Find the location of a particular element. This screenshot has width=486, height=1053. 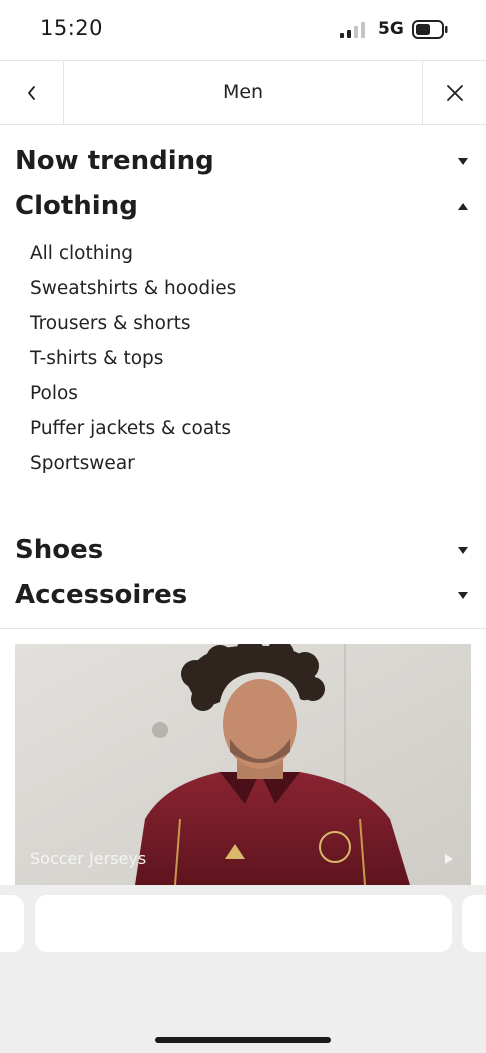

nav-bar: Men is located at coordinates (243, 92).